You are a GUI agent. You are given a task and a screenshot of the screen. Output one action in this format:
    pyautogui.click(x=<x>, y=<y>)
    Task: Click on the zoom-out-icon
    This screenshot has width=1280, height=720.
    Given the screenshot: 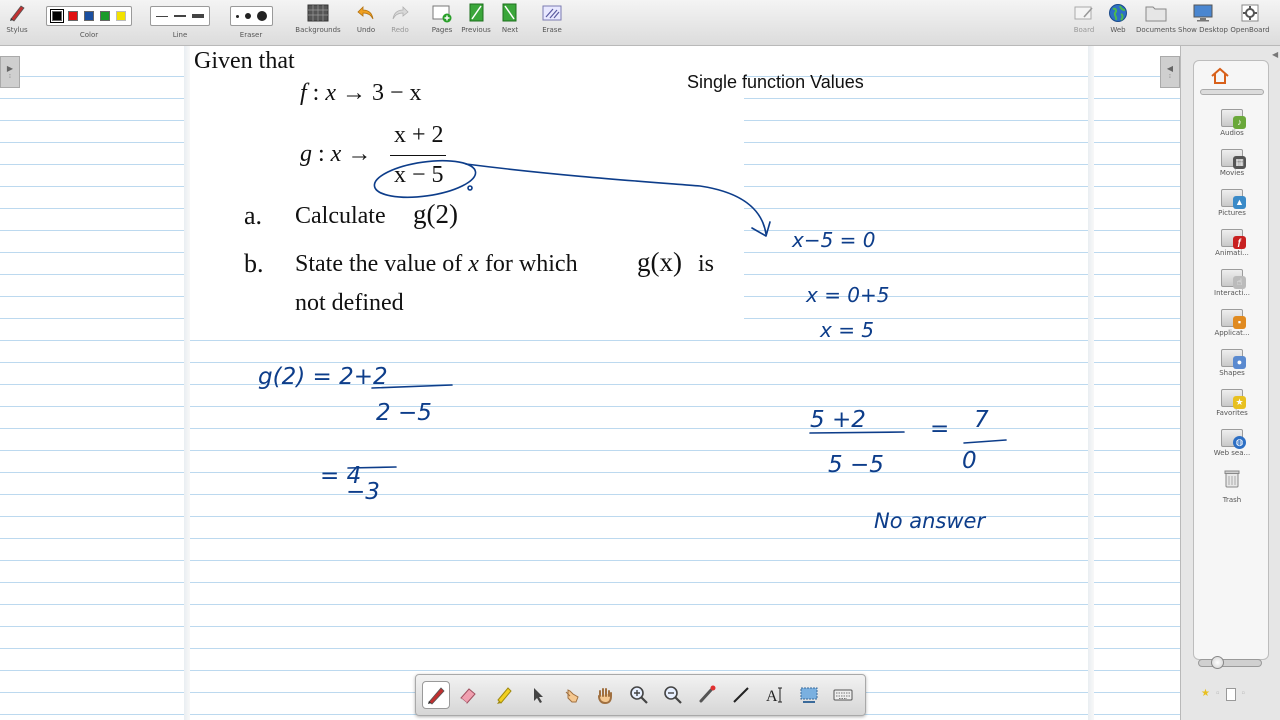 What is the action you would take?
    pyautogui.click(x=673, y=695)
    